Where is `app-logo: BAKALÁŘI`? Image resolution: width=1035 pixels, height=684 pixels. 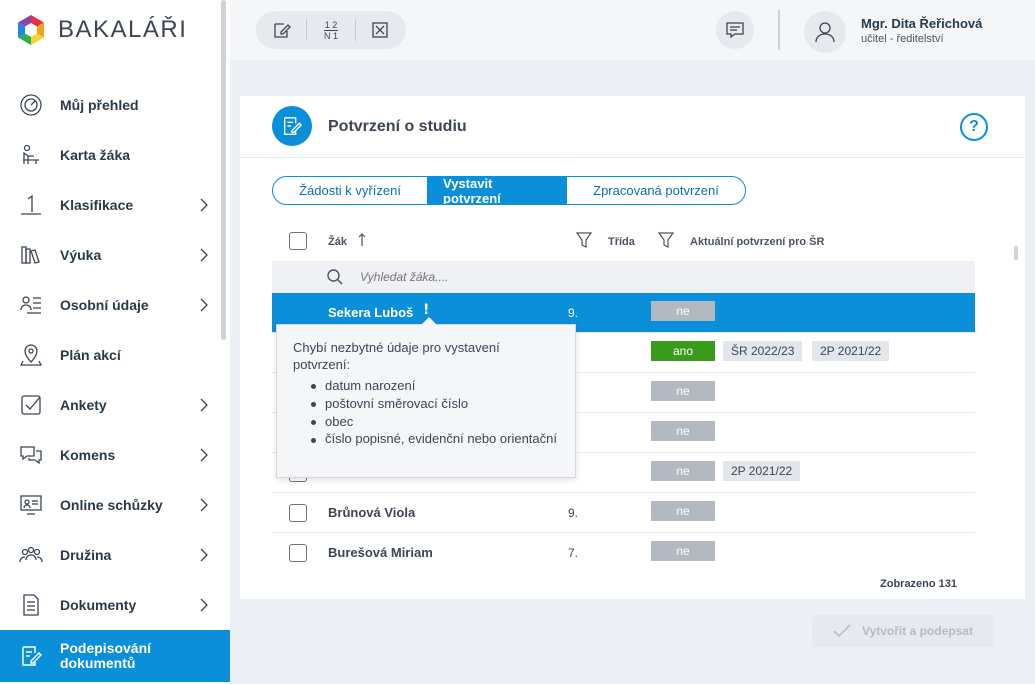
app-logo: BAKALÁŘI is located at coordinates (101, 30).